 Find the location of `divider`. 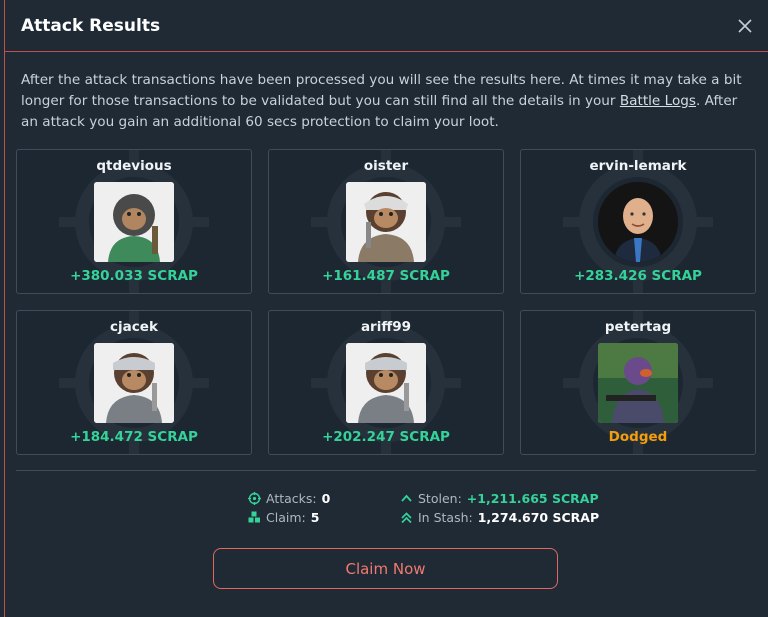

divider is located at coordinates (386, 470).